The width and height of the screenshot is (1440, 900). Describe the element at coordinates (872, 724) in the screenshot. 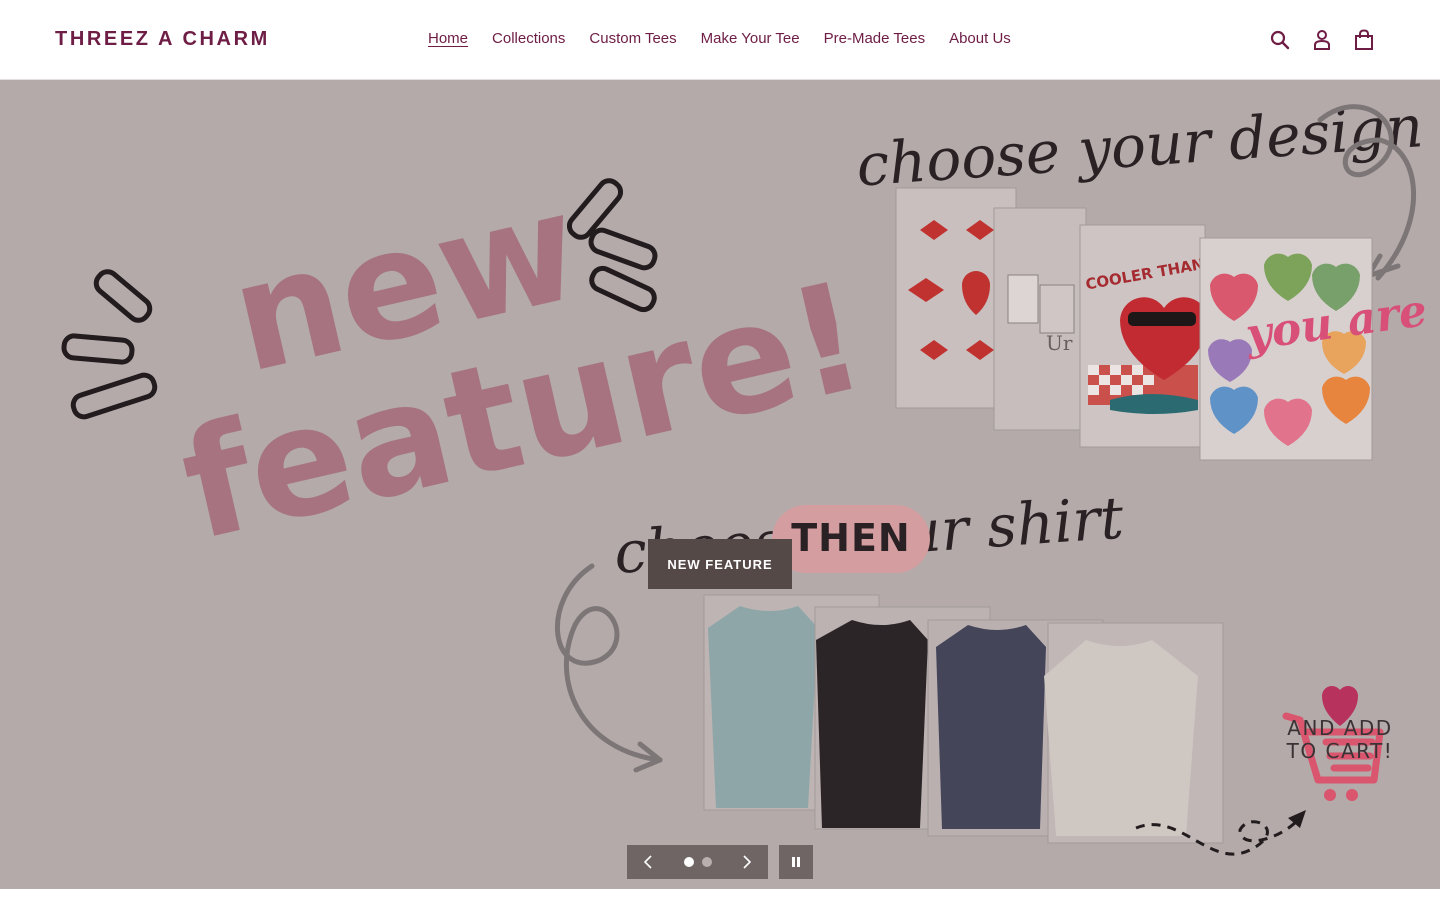

I see `shirt-black` at that location.